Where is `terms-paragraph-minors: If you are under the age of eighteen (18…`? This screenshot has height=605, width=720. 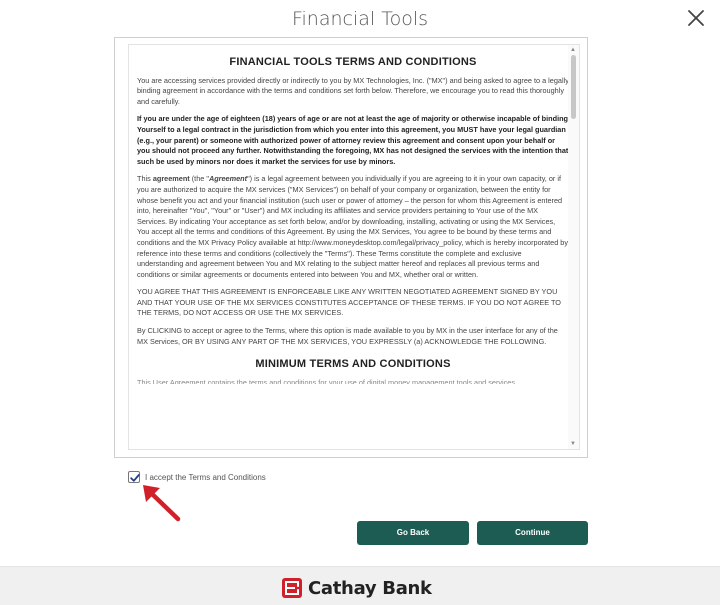 terms-paragraph-minors: If you are under the age of eighteen (18… is located at coordinates (353, 140).